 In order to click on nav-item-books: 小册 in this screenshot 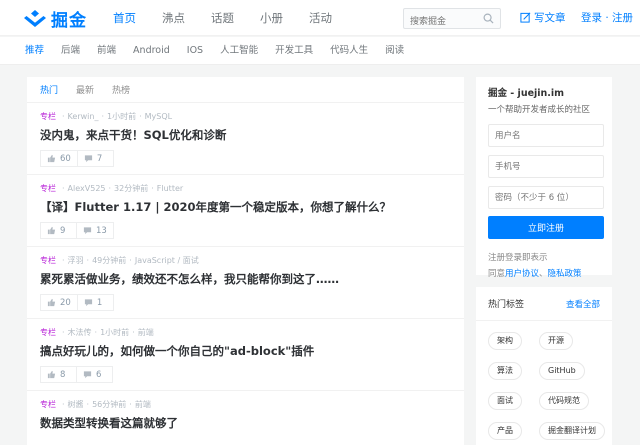, I will do `click(271, 18)`.